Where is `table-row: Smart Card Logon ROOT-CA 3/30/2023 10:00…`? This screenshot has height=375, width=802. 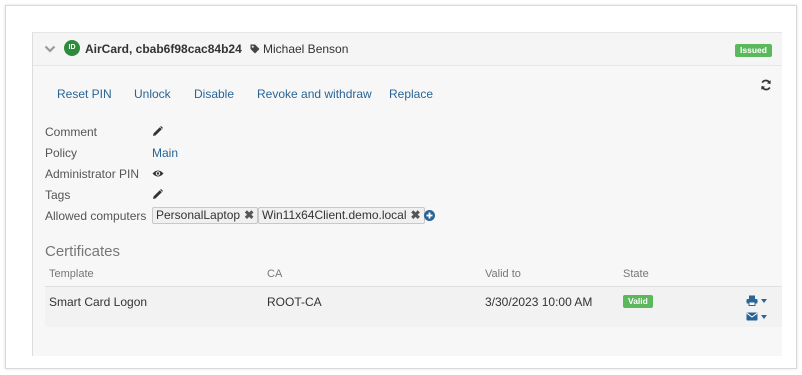 table-row: Smart Card Logon ROOT-CA 3/30/2023 10:00… is located at coordinates (413, 307).